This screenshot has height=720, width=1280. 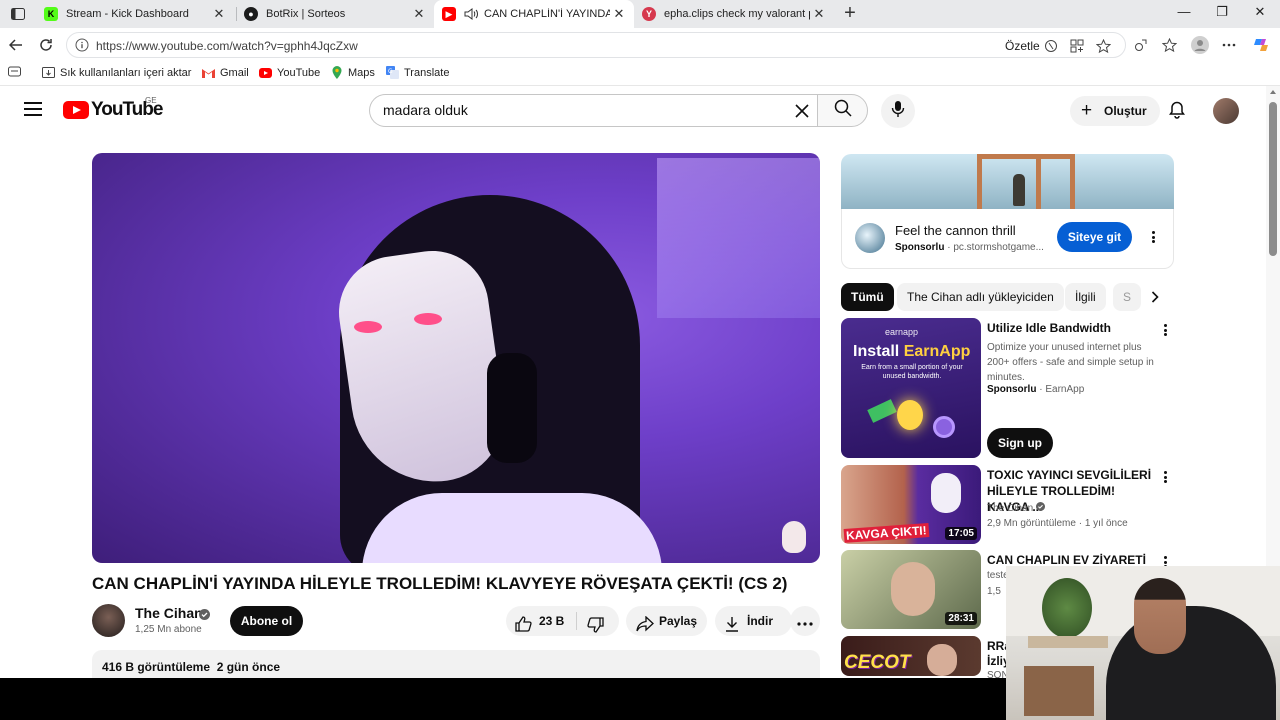 I want to click on youtube-logo: YouTube GE, so click(x=113, y=108).